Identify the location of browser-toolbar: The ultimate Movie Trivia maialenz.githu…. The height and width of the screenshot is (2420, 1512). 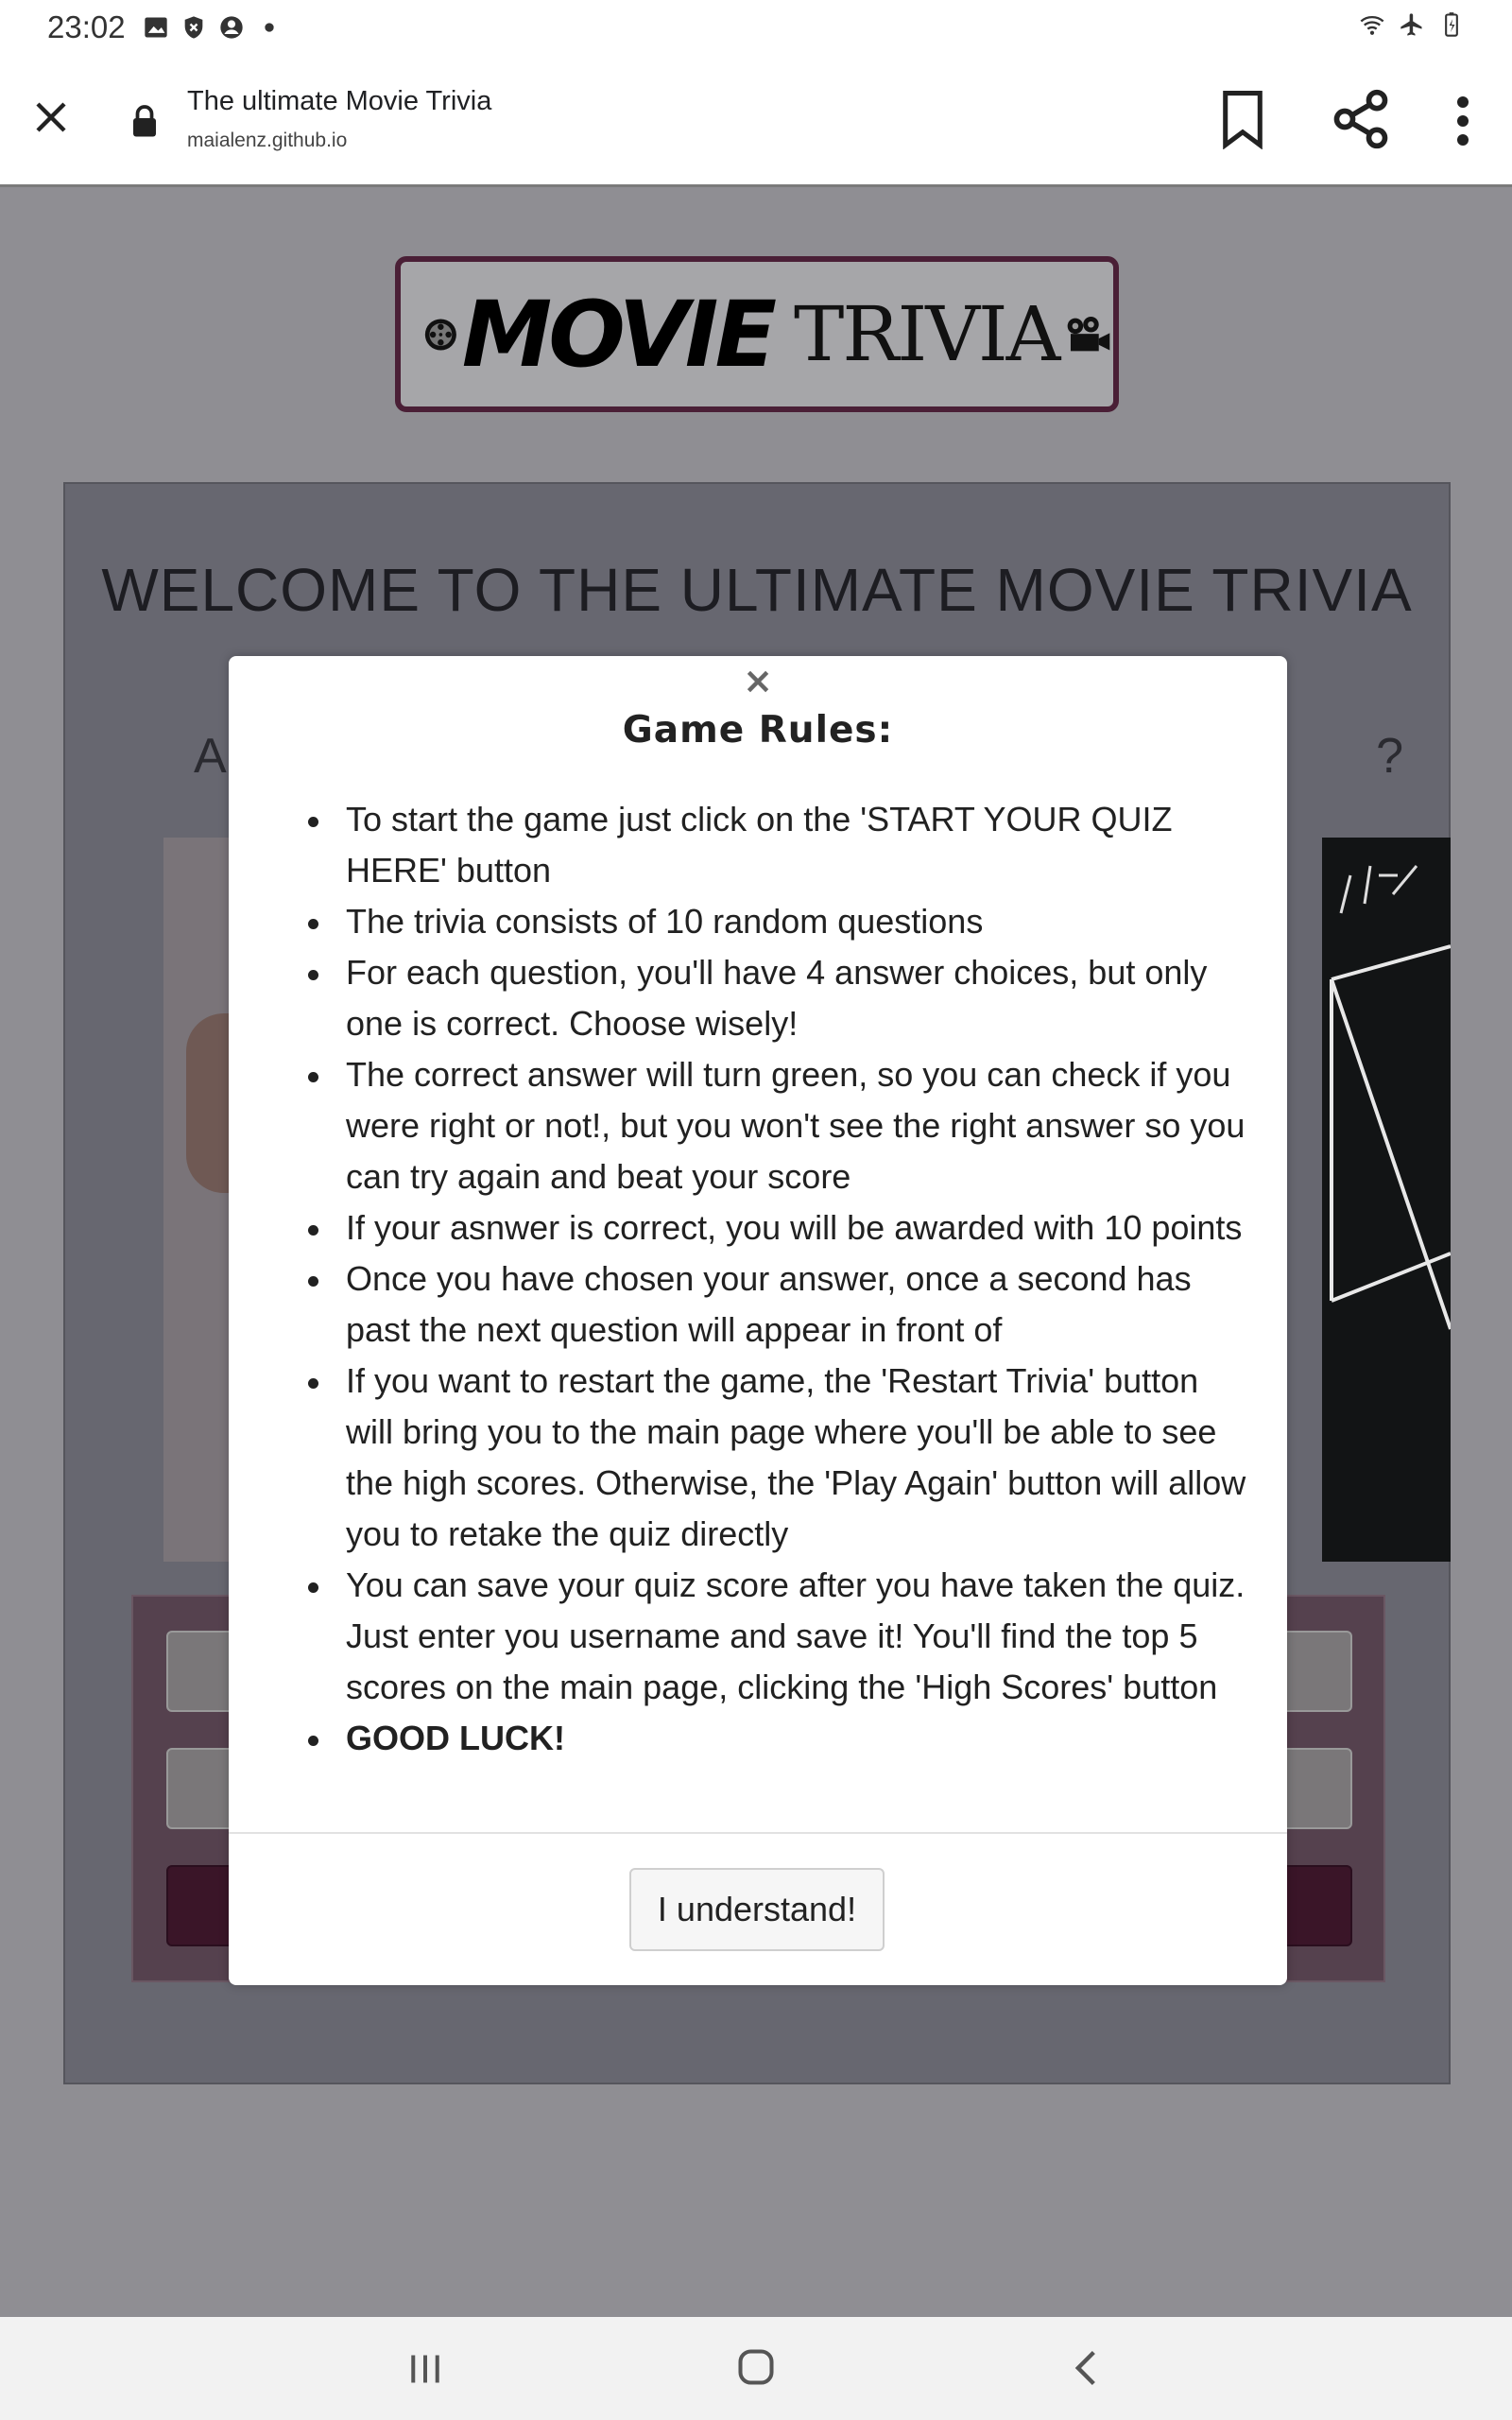
(756, 121).